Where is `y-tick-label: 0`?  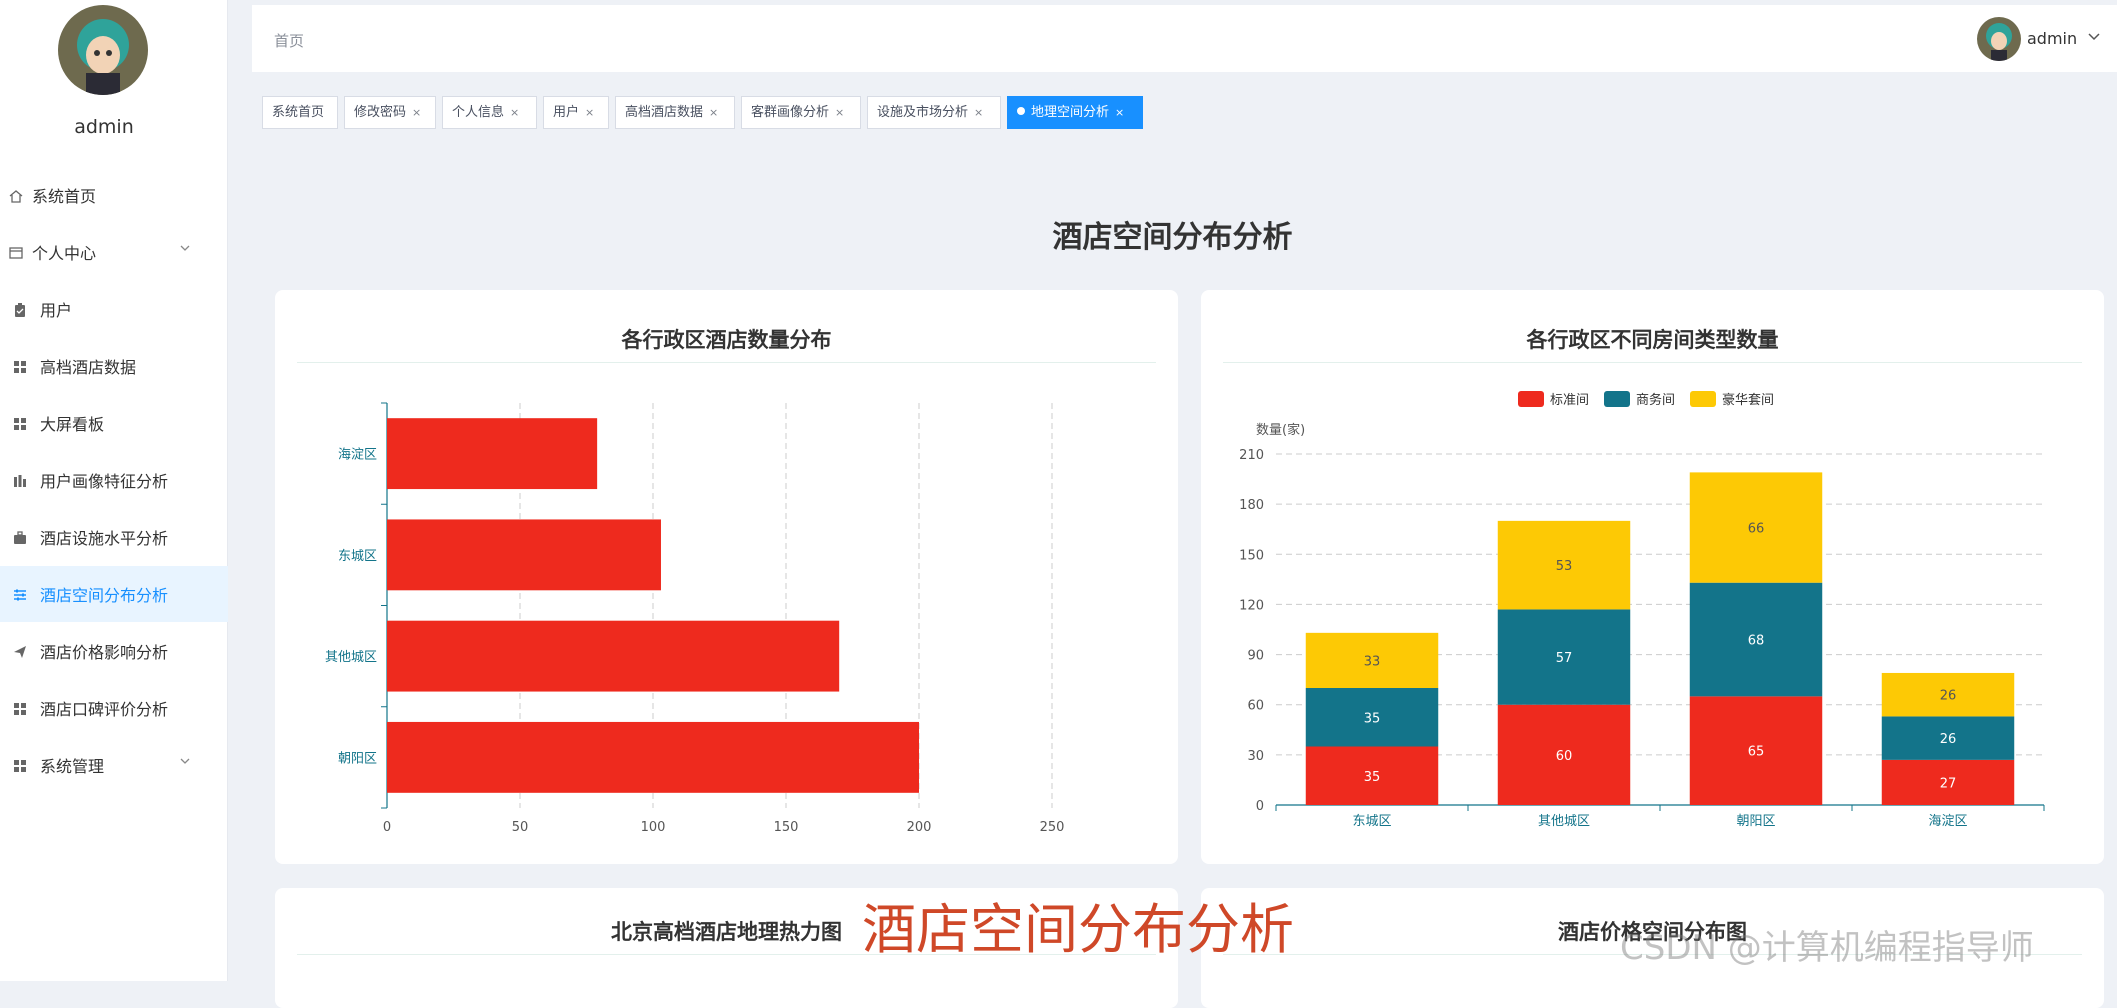 y-tick-label: 0 is located at coordinates (1260, 806).